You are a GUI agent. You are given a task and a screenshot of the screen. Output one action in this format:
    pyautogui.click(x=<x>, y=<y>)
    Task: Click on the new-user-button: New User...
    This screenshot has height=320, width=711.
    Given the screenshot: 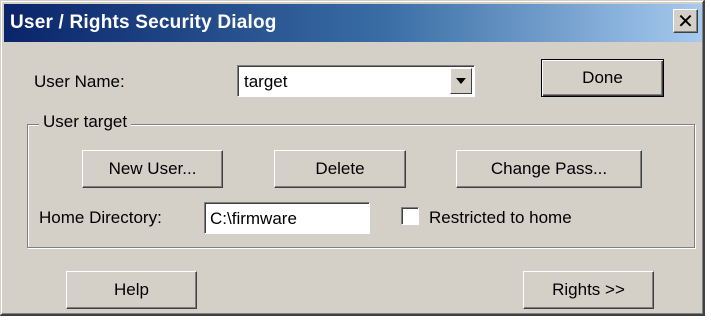 What is the action you would take?
    pyautogui.click(x=152, y=169)
    